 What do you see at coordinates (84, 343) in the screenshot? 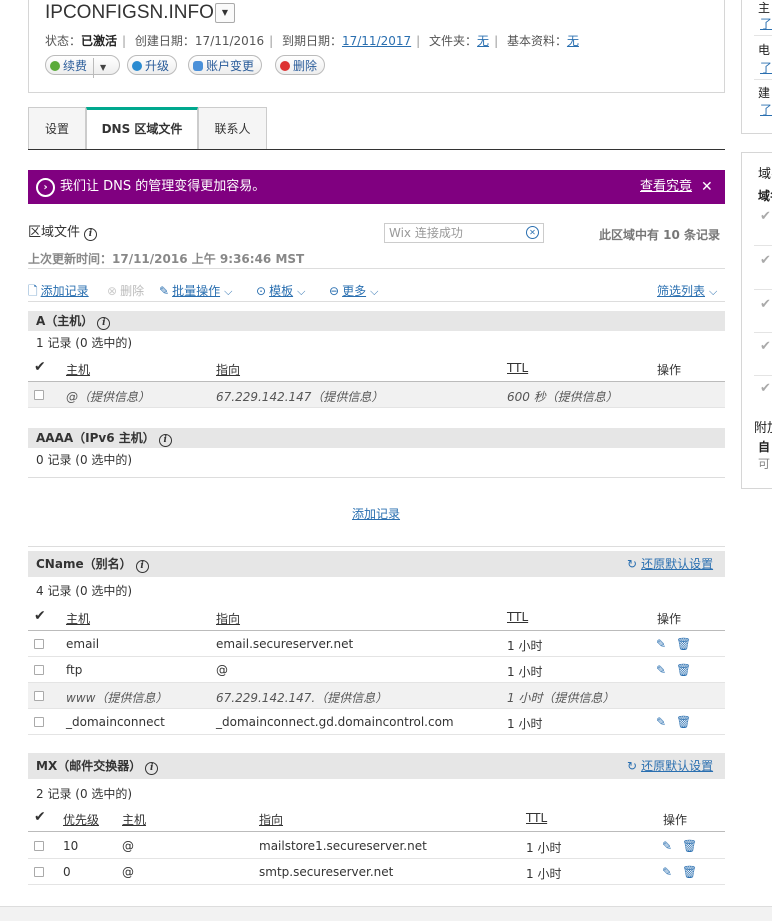
I see `section-a-count: 1 记录 (0 选中的)` at bounding box center [84, 343].